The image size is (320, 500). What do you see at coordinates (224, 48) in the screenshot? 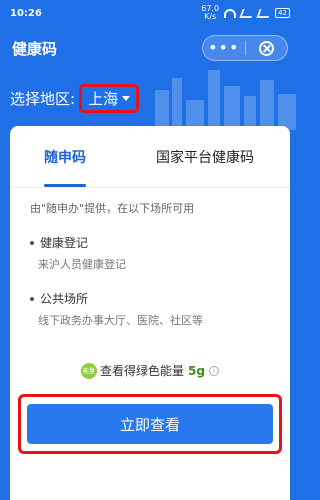
I see `more-button: •••` at bounding box center [224, 48].